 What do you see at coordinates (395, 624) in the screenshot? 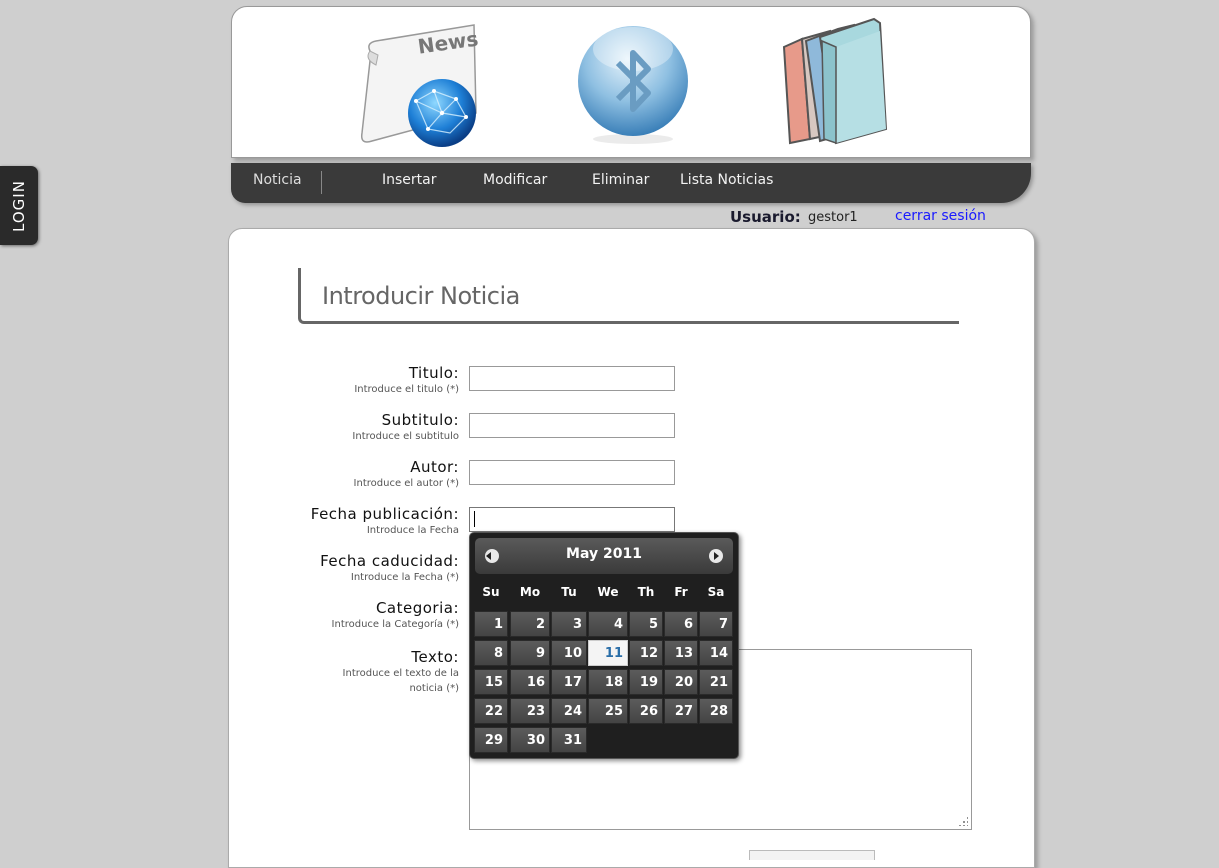
I see `categoria-hint: Introduce la Categoría (*)` at bounding box center [395, 624].